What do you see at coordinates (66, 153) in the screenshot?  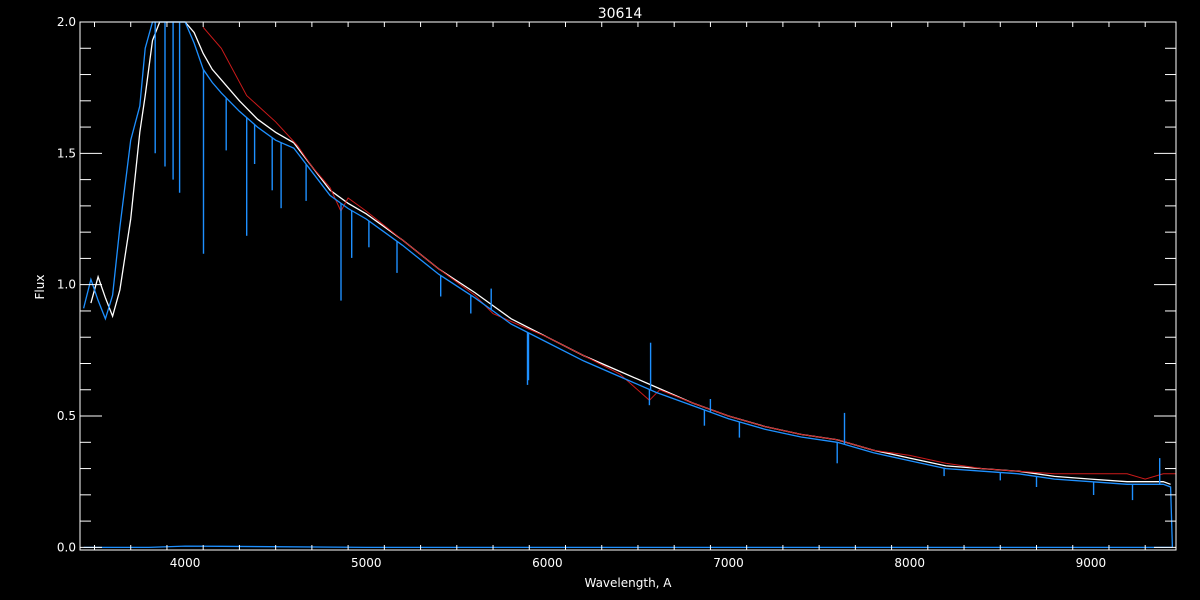 I see `y-tick-label: 1.5` at bounding box center [66, 153].